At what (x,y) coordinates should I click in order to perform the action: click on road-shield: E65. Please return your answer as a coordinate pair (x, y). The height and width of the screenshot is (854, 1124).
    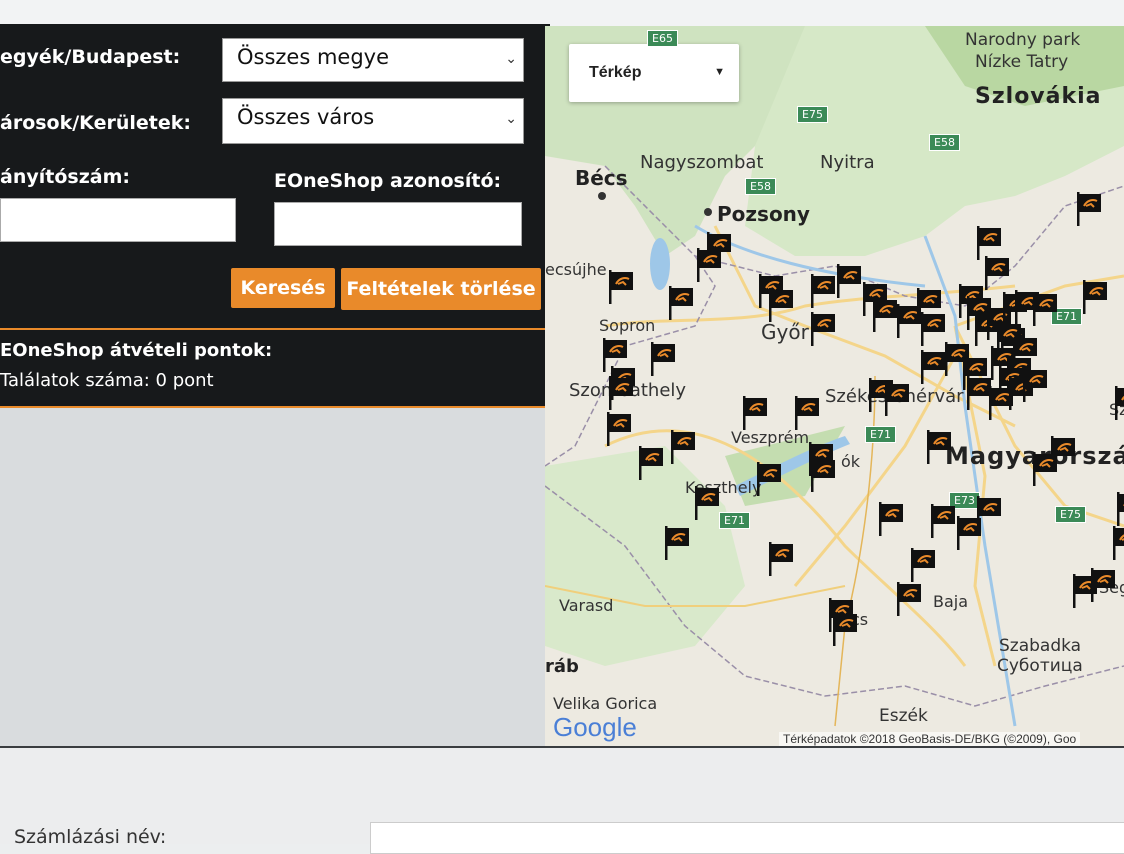
    Looking at the image, I should click on (662, 38).